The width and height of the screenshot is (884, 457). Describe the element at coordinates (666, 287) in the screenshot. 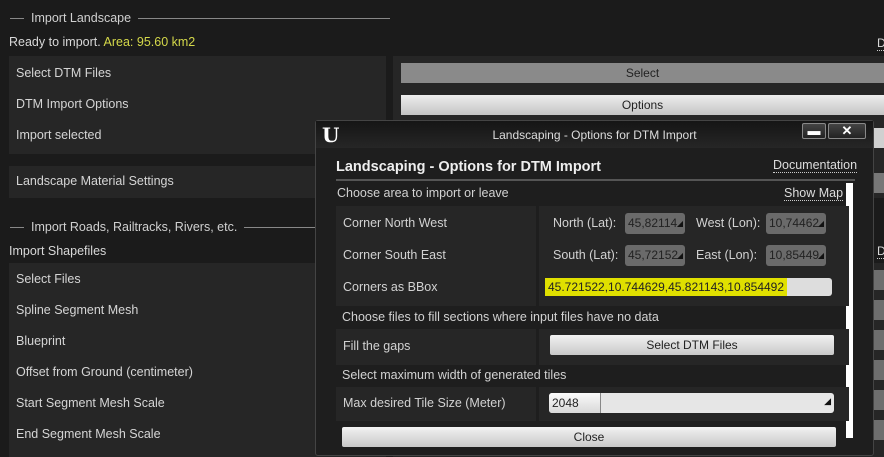

I see `bbox-value: 45.721522,10.744629,45.821143,10.854492` at that location.